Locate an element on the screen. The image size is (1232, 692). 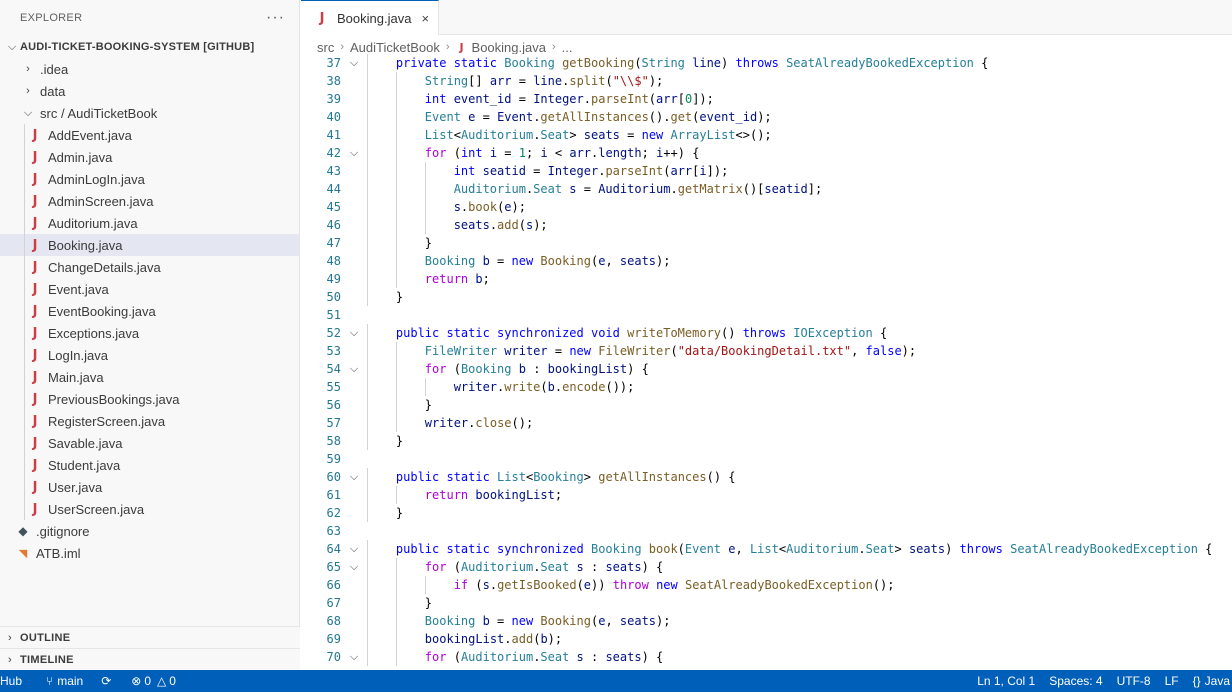
encoding: UTF-8 is located at coordinates (1134, 681).